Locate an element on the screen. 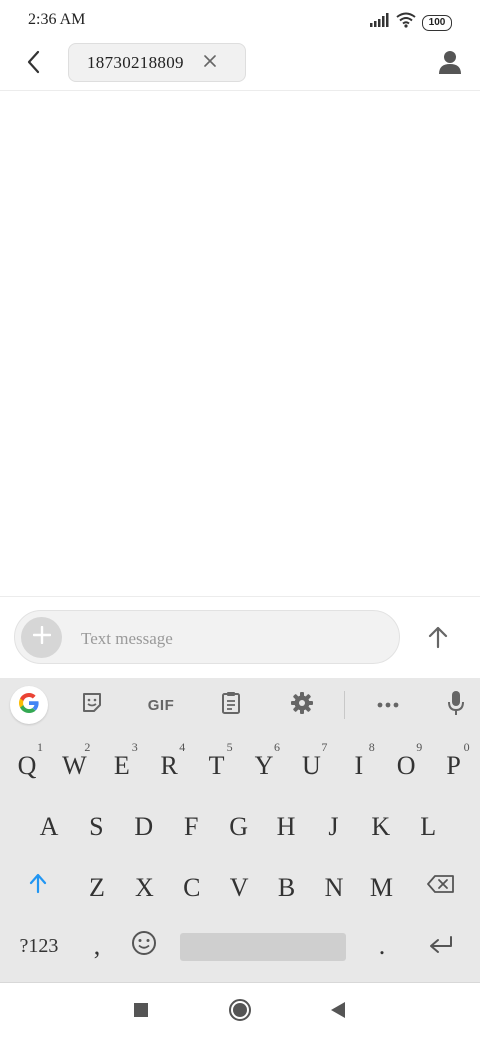 The height and width of the screenshot is (1041, 480). clipboard-icon is located at coordinates (231, 705).